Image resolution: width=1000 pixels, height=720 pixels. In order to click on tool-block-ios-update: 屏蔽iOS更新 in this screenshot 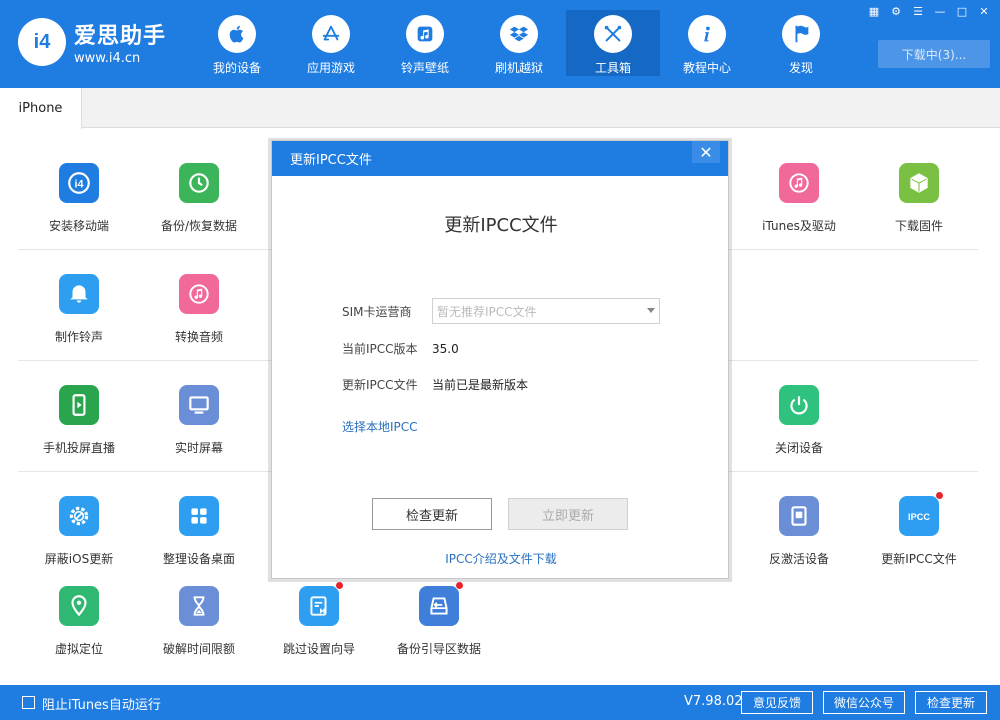, I will do `click(79, 537)`.